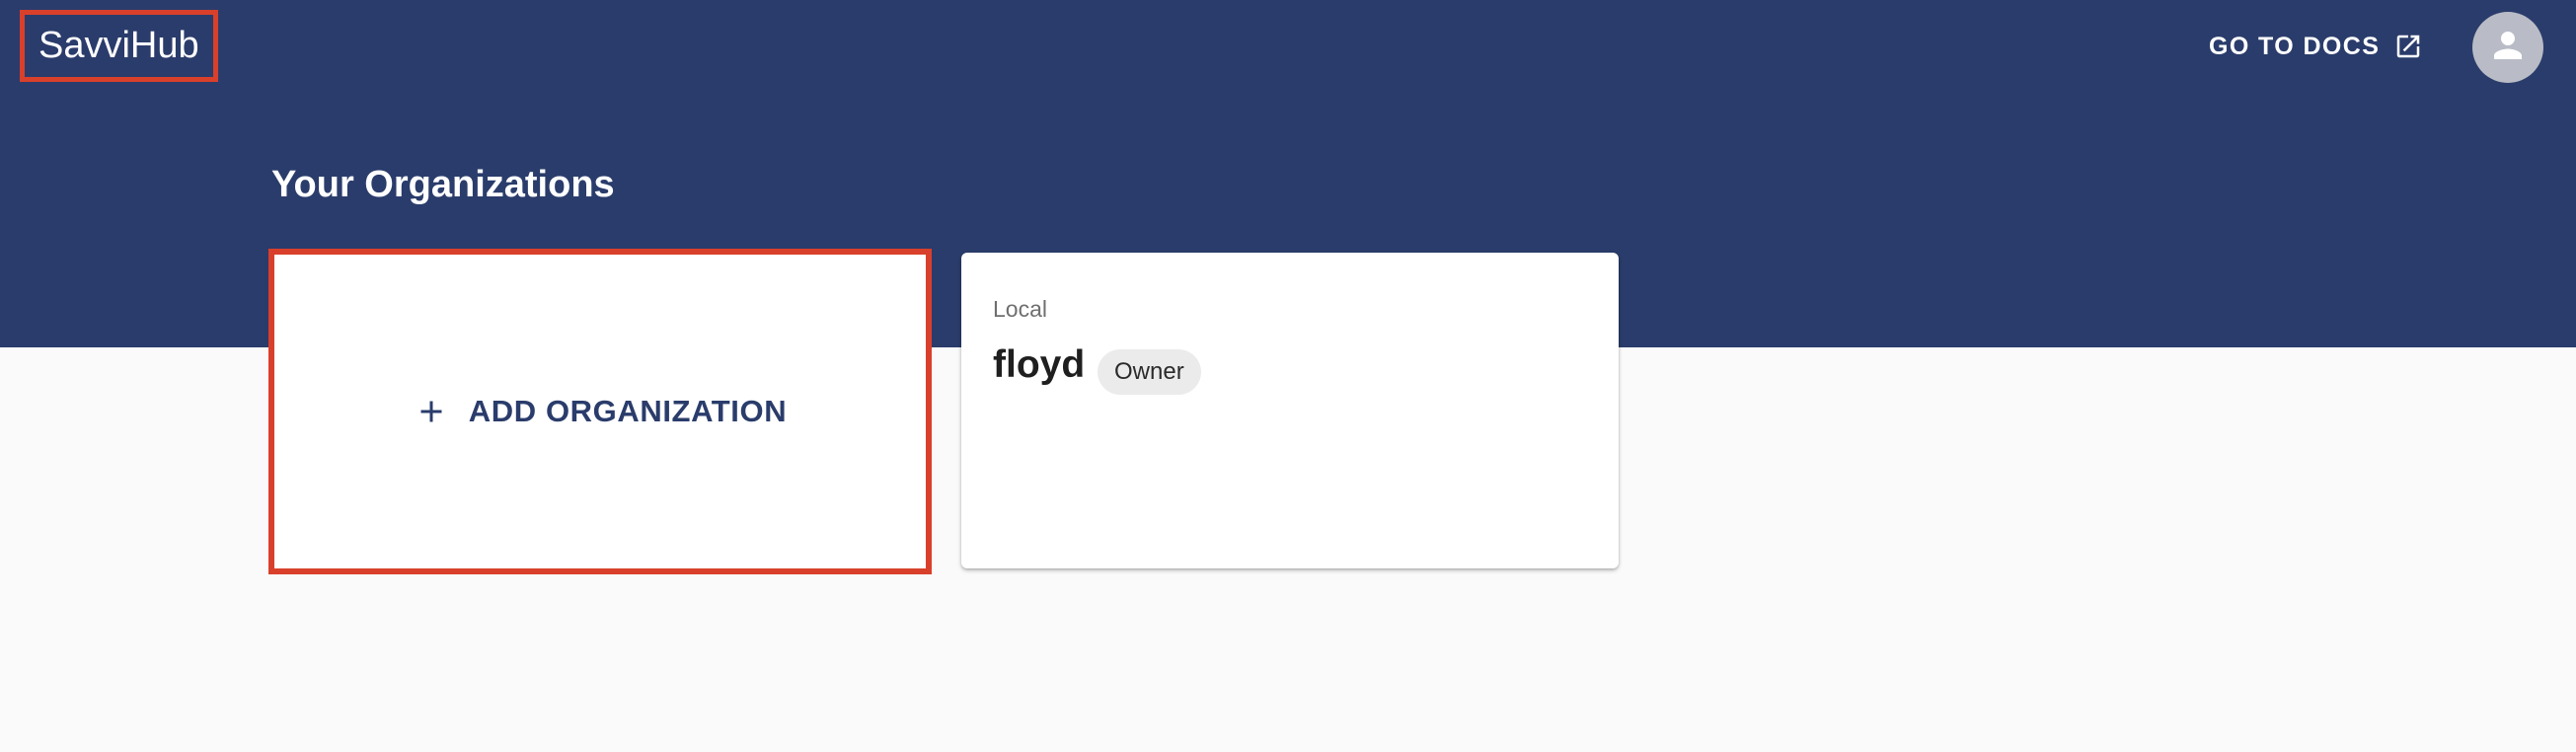 The image size is (2576, 752). I want to click on add-organization-button: ADD ORGANIZATION, so click(600, 411).